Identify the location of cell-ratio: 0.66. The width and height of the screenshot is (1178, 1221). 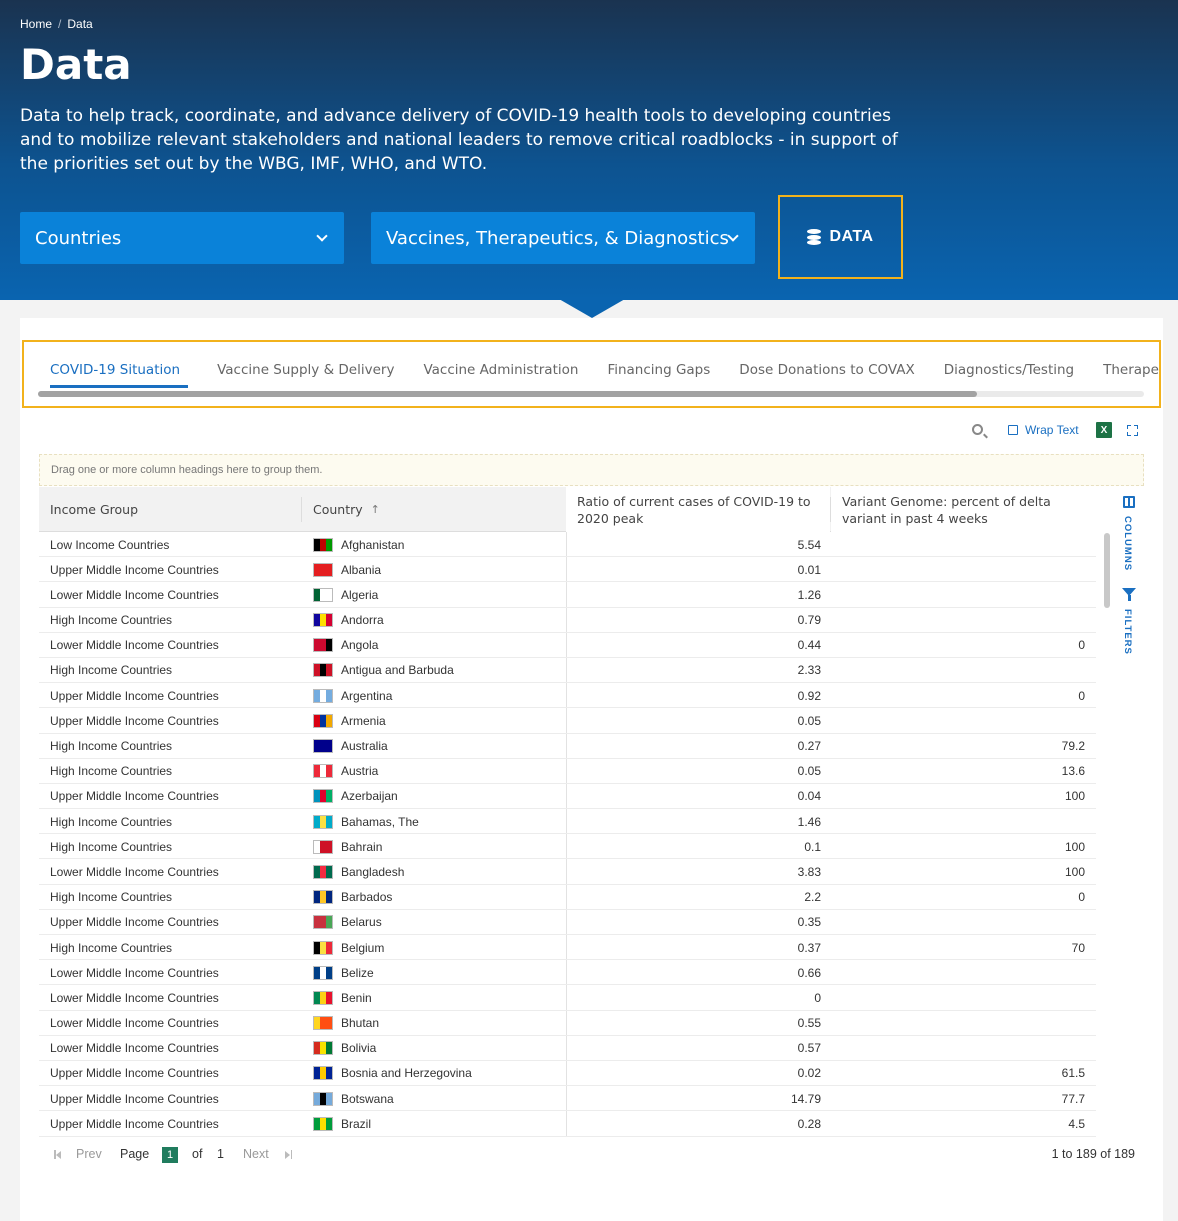
(809, 972).